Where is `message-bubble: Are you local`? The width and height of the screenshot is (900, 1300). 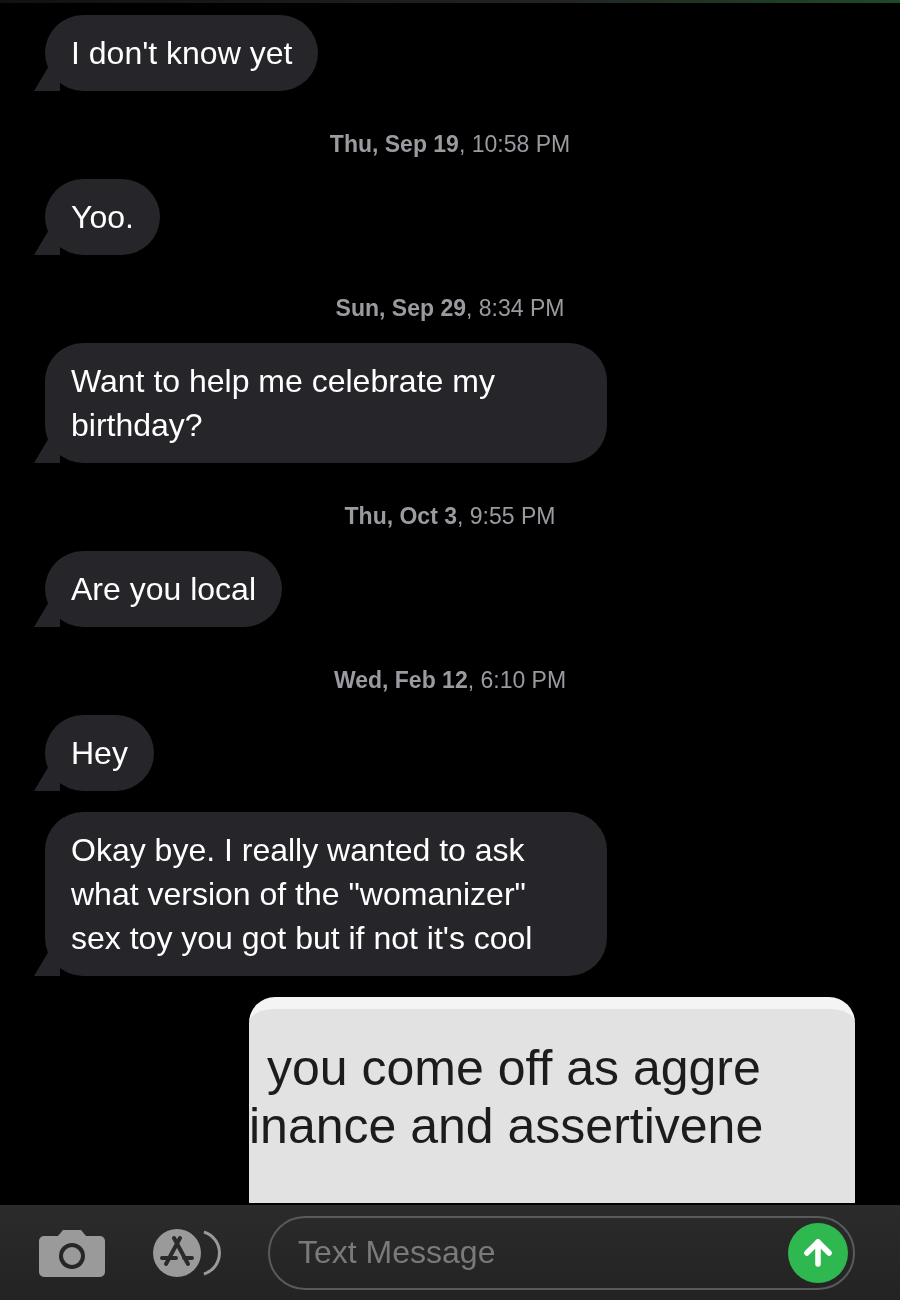
message-bubble: Are you local is located at coordinates (163, 589).